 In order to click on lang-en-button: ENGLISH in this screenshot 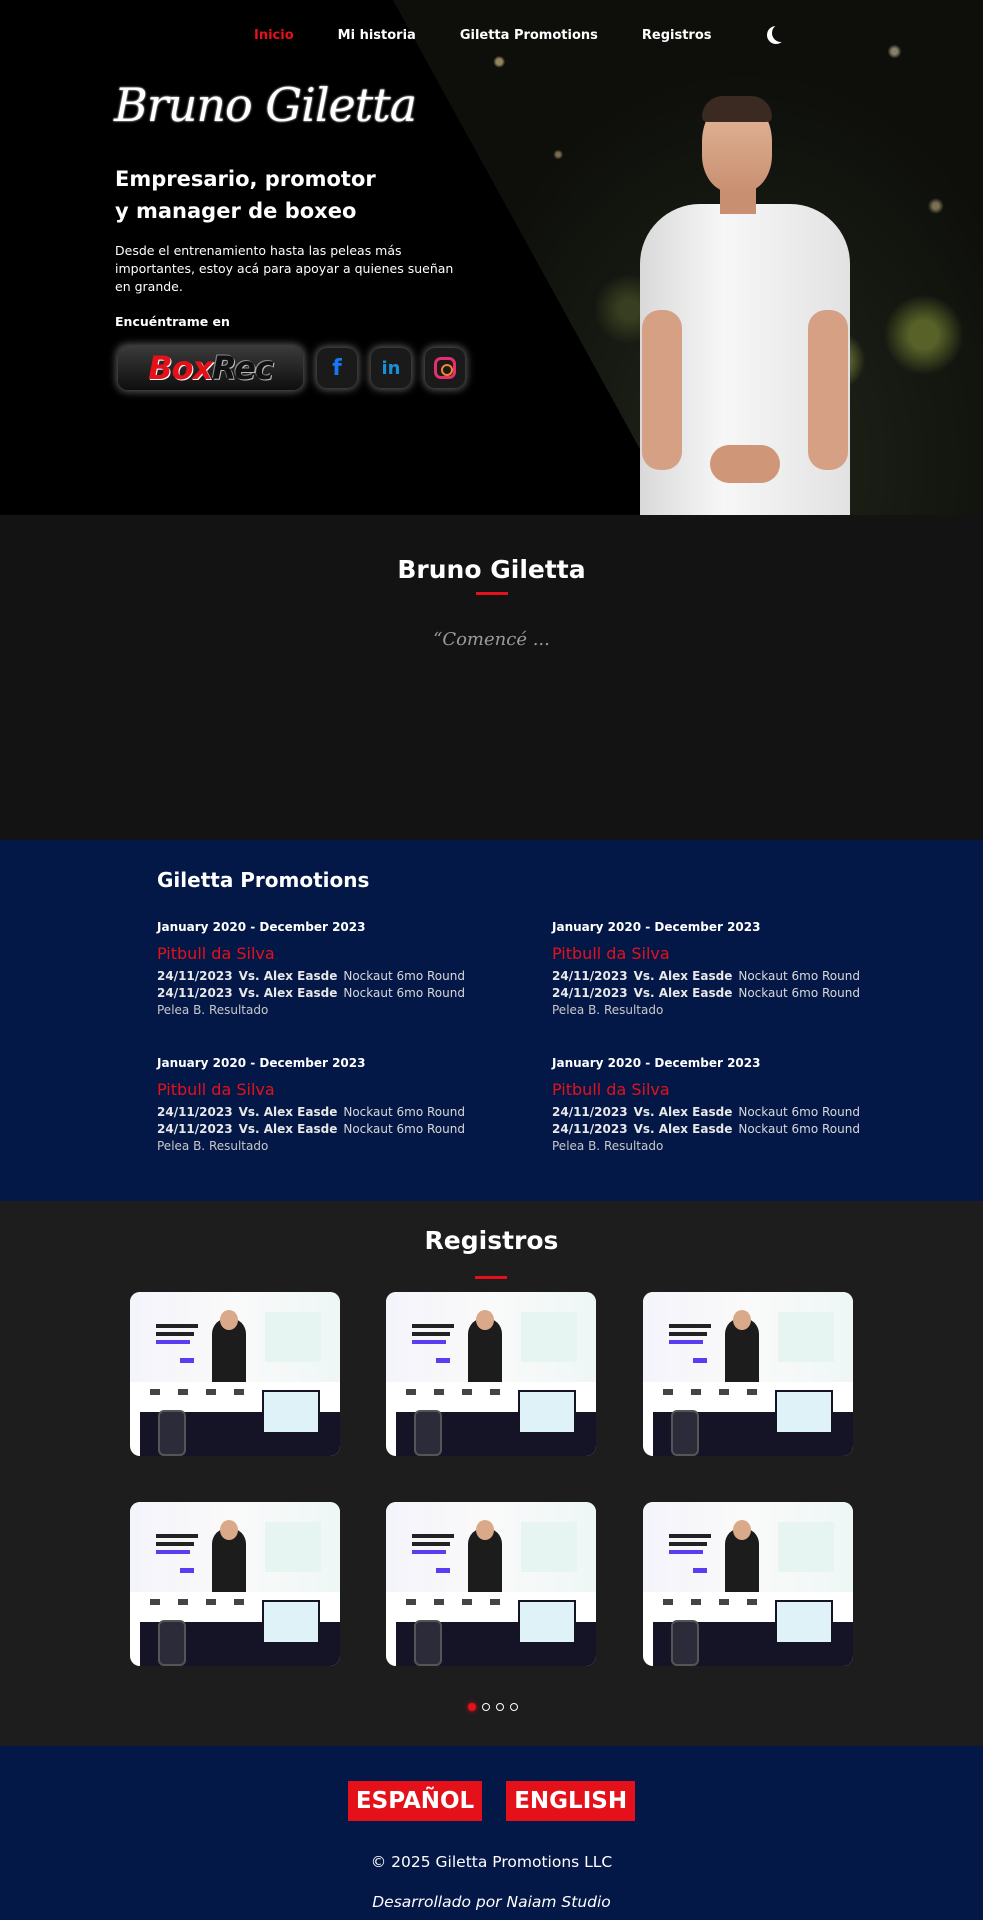, I will do `click(571, 1801)`.